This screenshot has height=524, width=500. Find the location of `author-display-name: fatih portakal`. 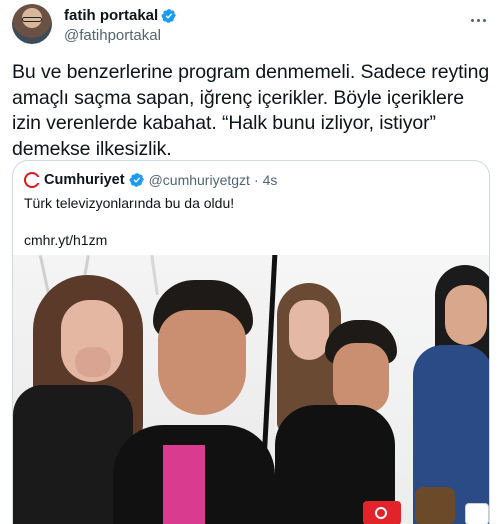

author-display-name: fatih portakal is located at coordinates (111, 15).